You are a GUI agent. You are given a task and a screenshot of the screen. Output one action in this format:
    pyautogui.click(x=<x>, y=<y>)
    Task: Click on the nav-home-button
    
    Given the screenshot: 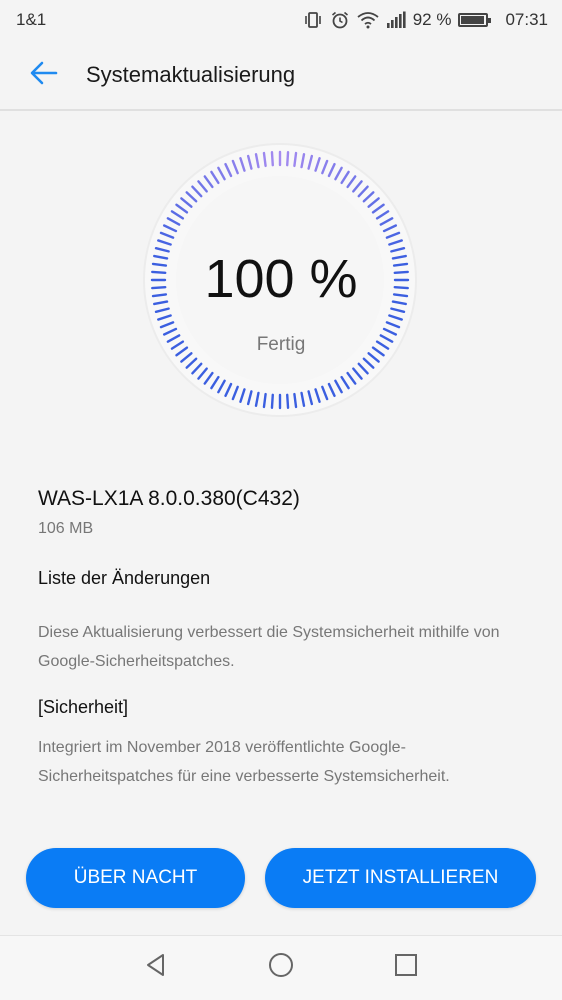 What is the action you would take?
    pyautogui.click(x=281, y=967)
    